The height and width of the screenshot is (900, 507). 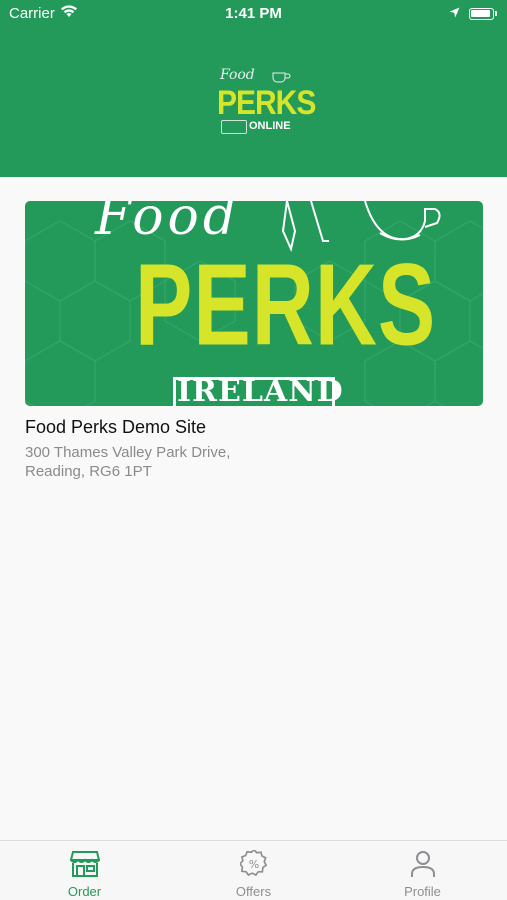 What do you see at coordinates (266, 100) in the screenshot?
I see `food-perks-online-logo: Food PERKS ONLINE` at bounding box center [266, 100].